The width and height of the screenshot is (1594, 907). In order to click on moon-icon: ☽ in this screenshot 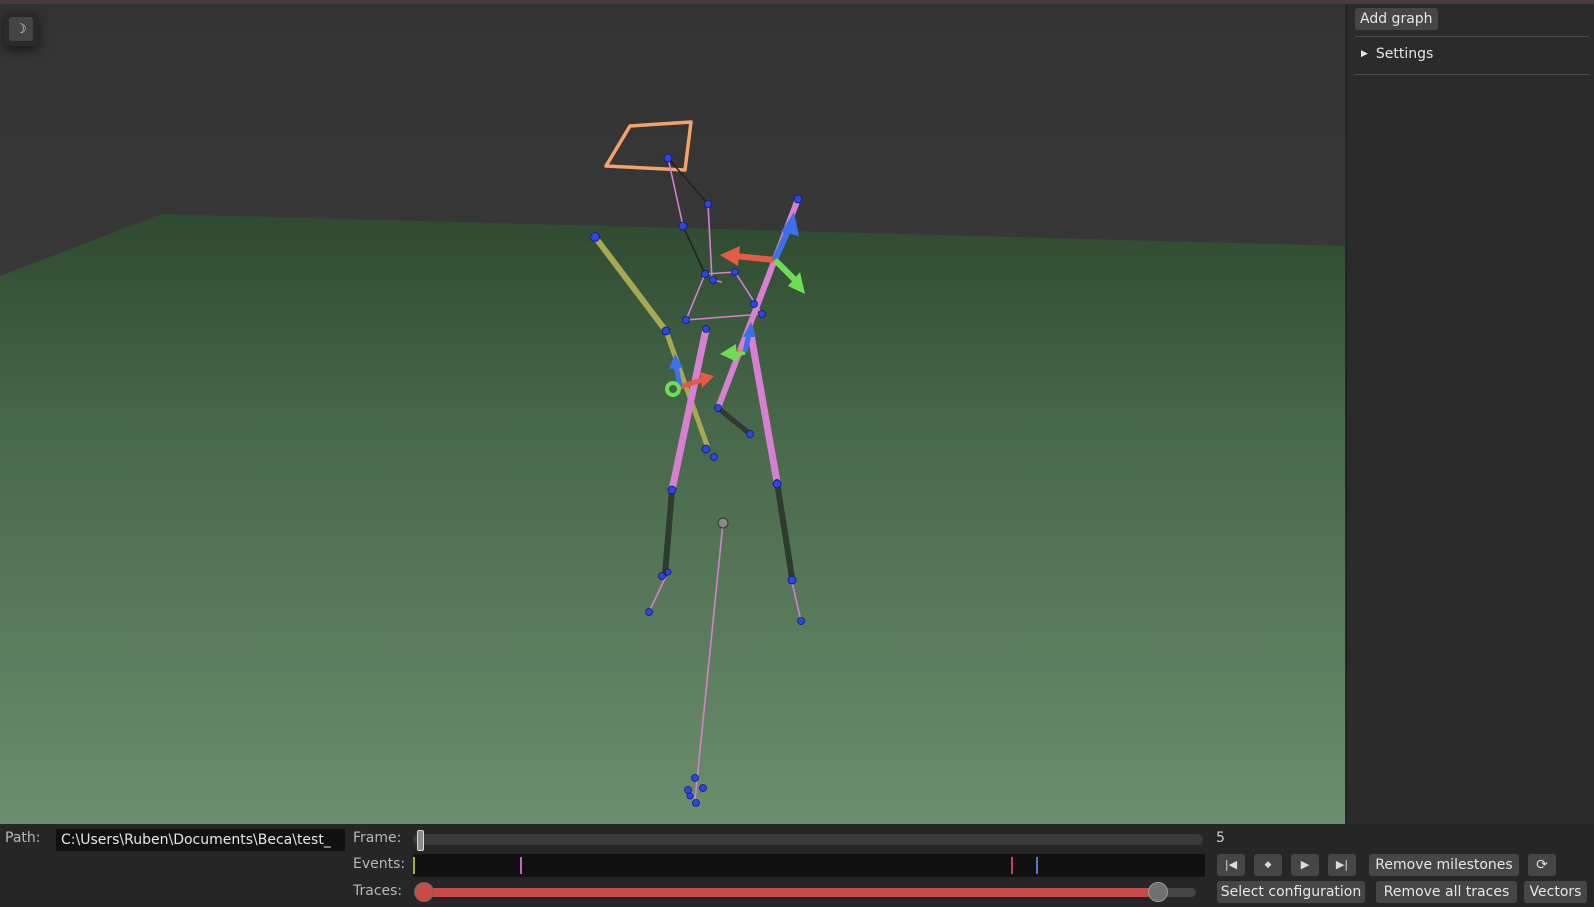, I will do `click(21, 29)`.